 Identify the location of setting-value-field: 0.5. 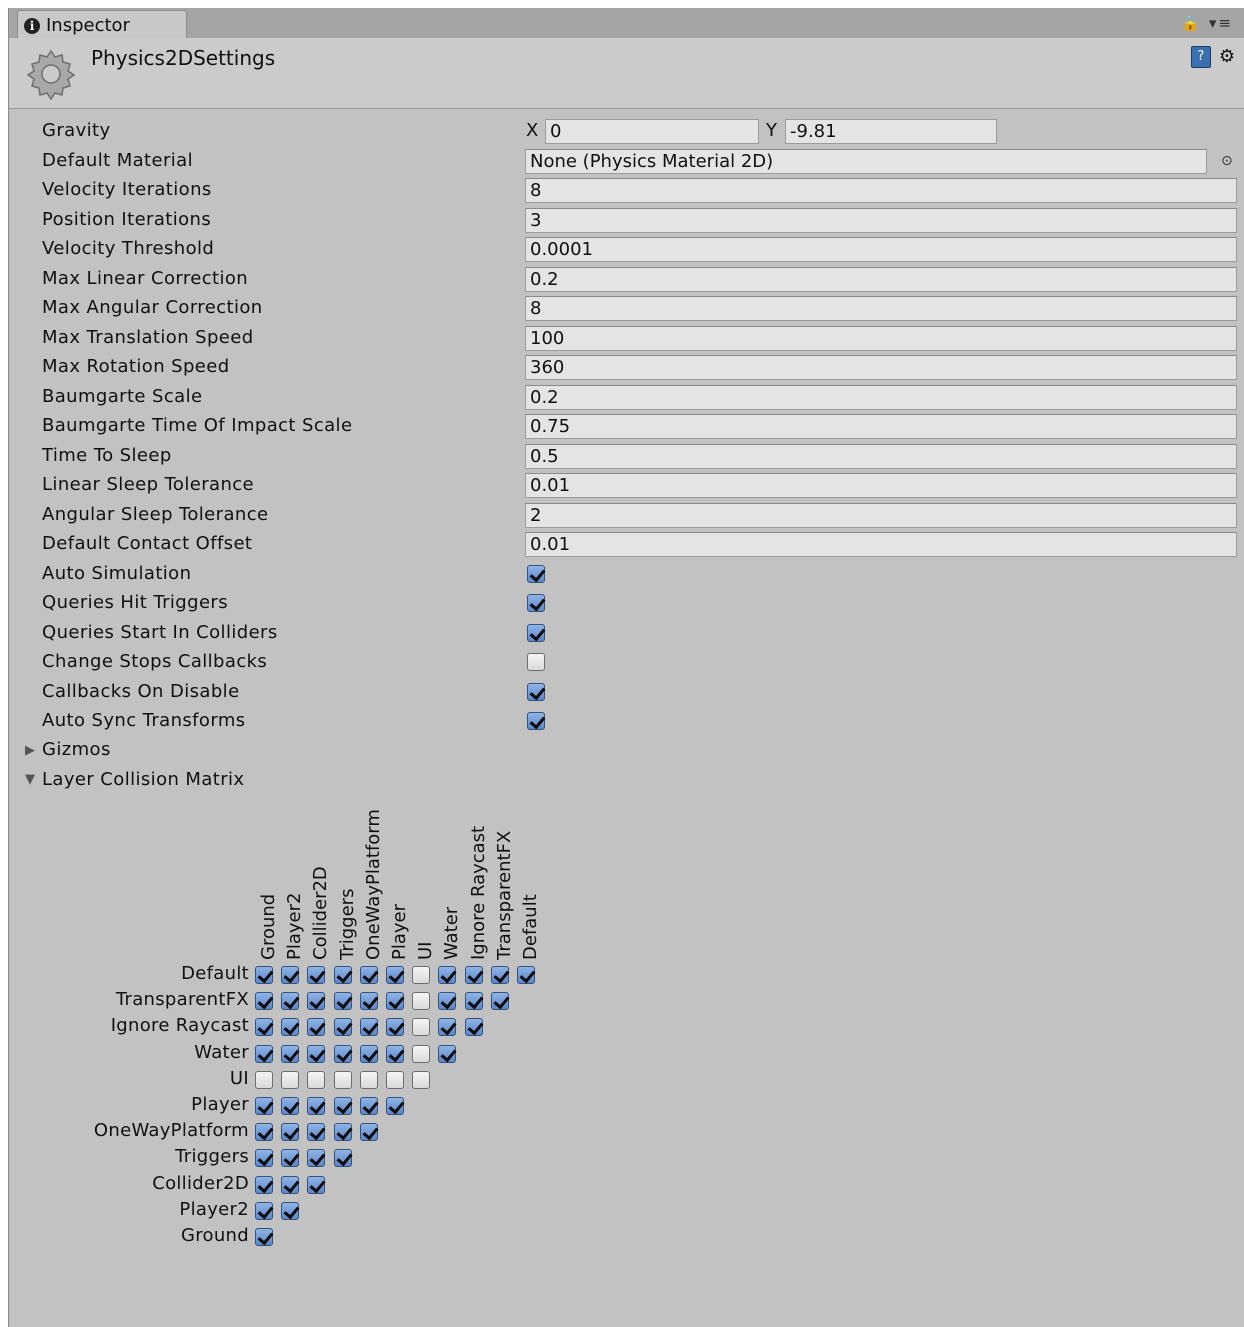
(881, 456).